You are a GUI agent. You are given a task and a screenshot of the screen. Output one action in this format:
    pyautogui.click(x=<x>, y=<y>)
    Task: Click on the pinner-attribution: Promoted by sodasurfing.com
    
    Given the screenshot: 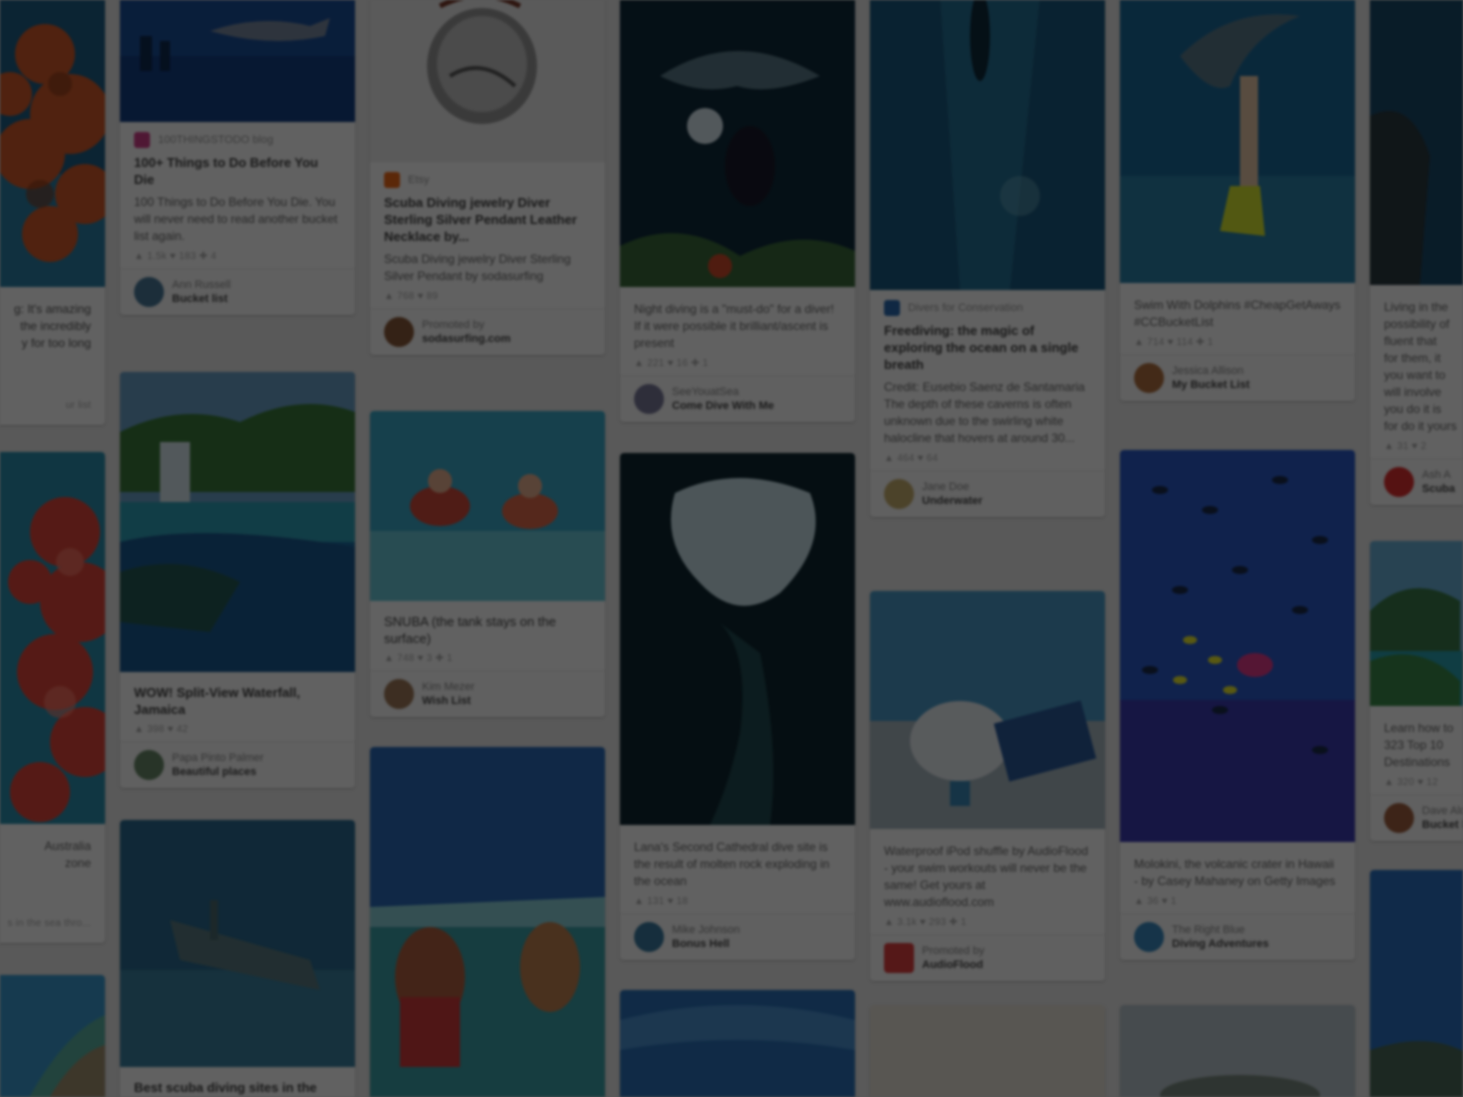 What is the action you would take?
    pyautogui.click(x=487, y=331)
    